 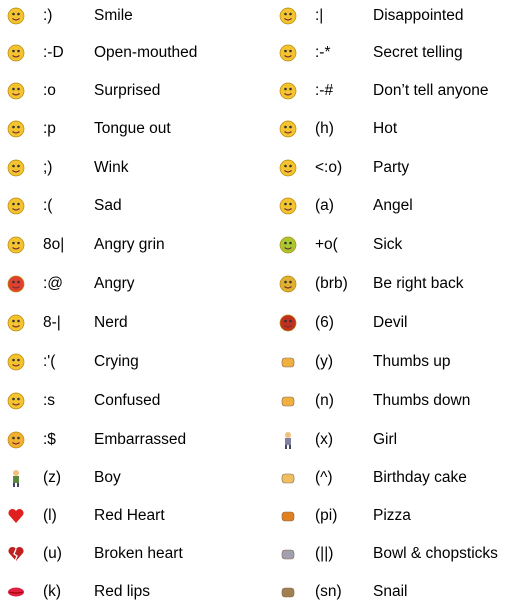 I want to click on angel-icon, so click(x=288, y=206).